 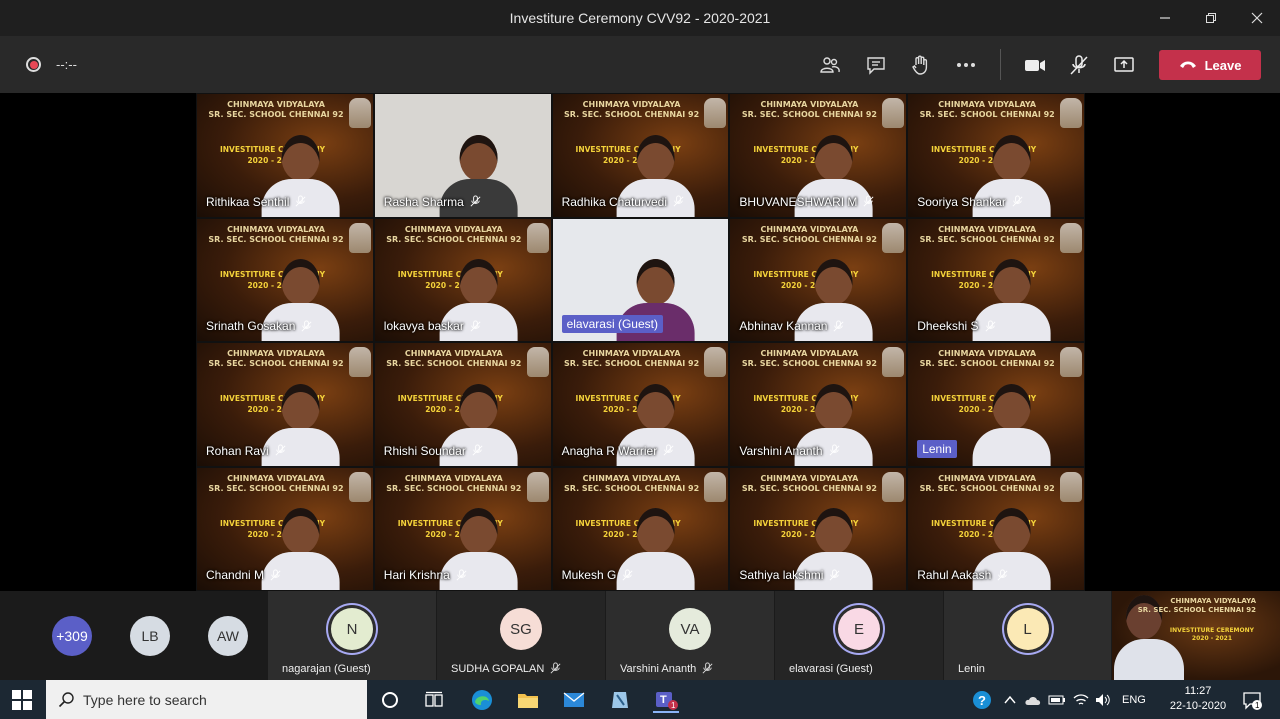 What do you see at coordinates (1027, 635) in the screenshot?
I see `participant-tile: L Lenin` at bounding box center [1027, 635].